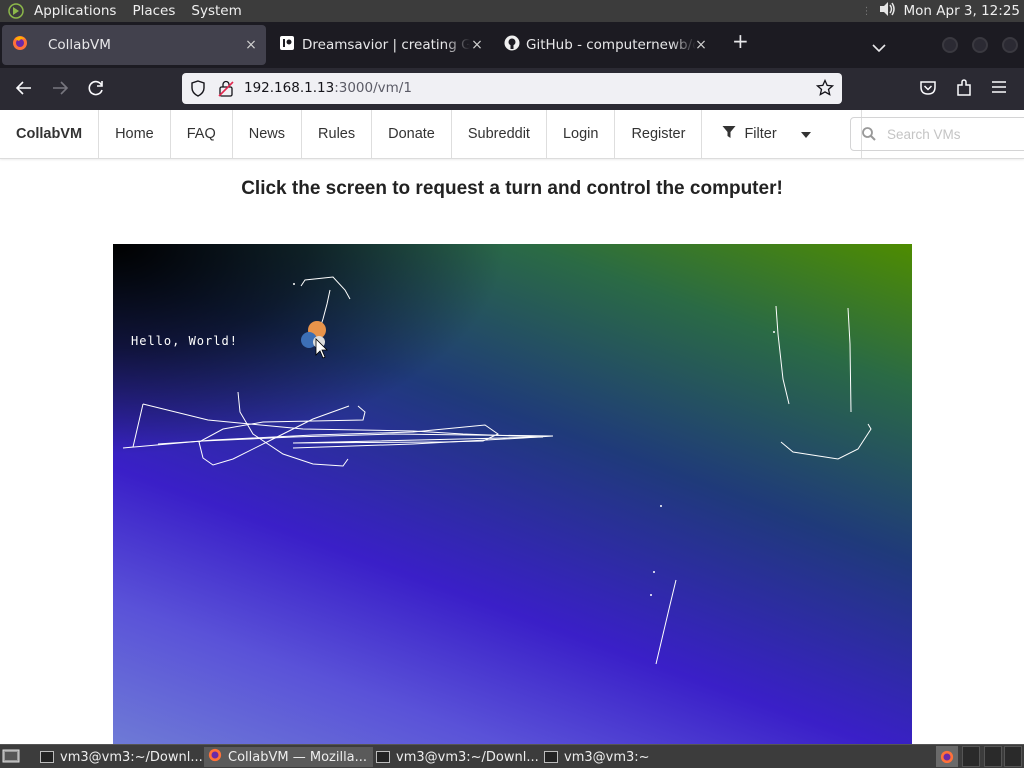  What do you see at coordinates (226, 90) in the screenshot?
I see `insecure-lock-icon` at bounding box center [226, 90].